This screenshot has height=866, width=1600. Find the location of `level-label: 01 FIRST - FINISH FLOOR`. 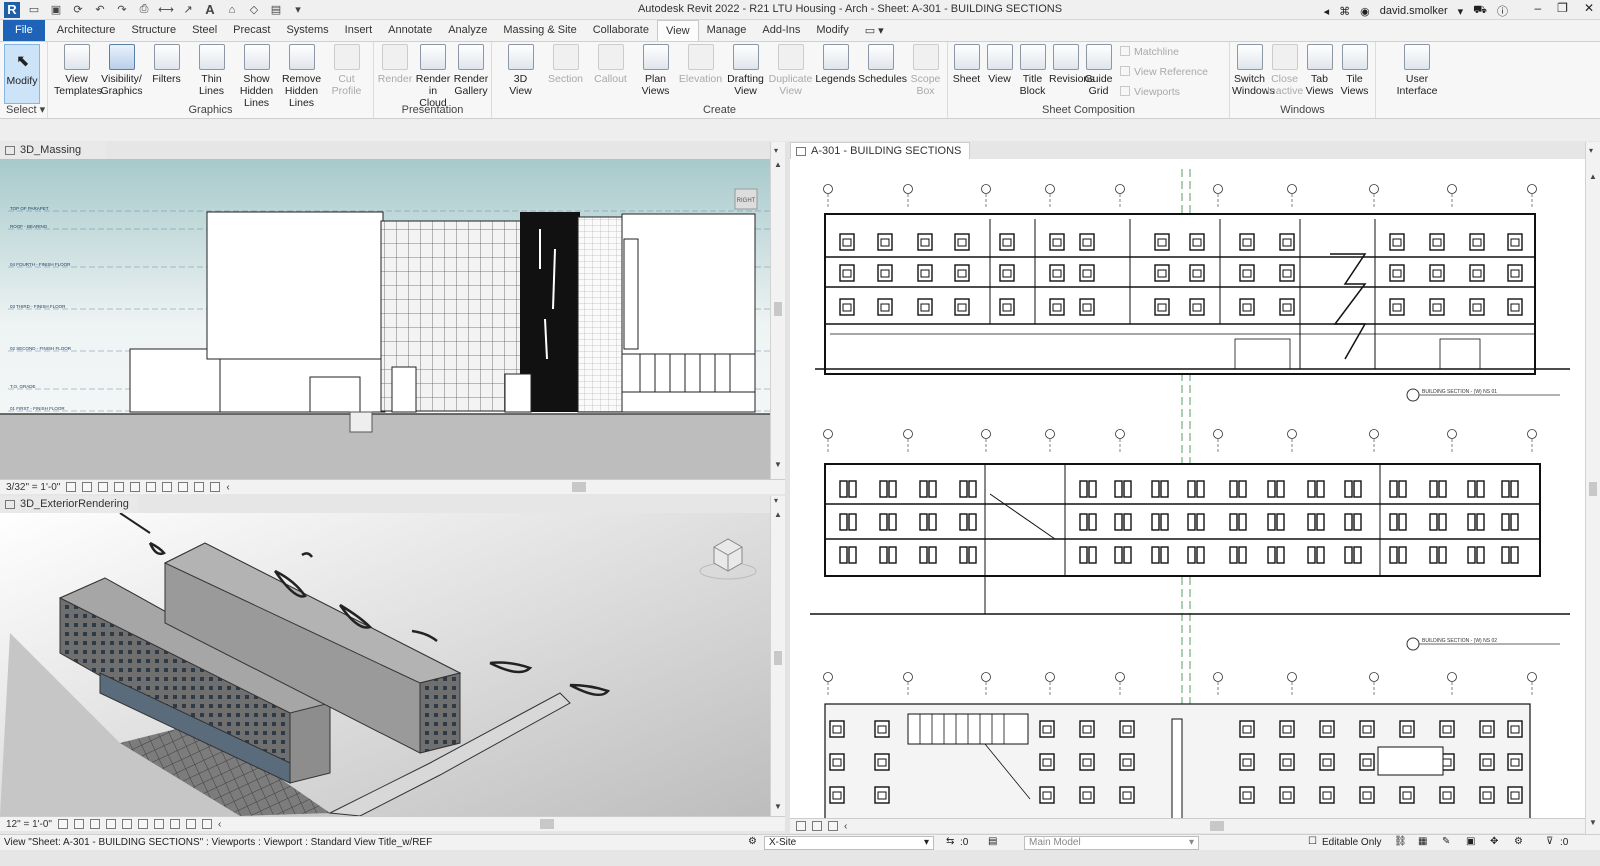

level-label: 01 FIRST - FINISH FLOOR is located at coordinates (37, 408).